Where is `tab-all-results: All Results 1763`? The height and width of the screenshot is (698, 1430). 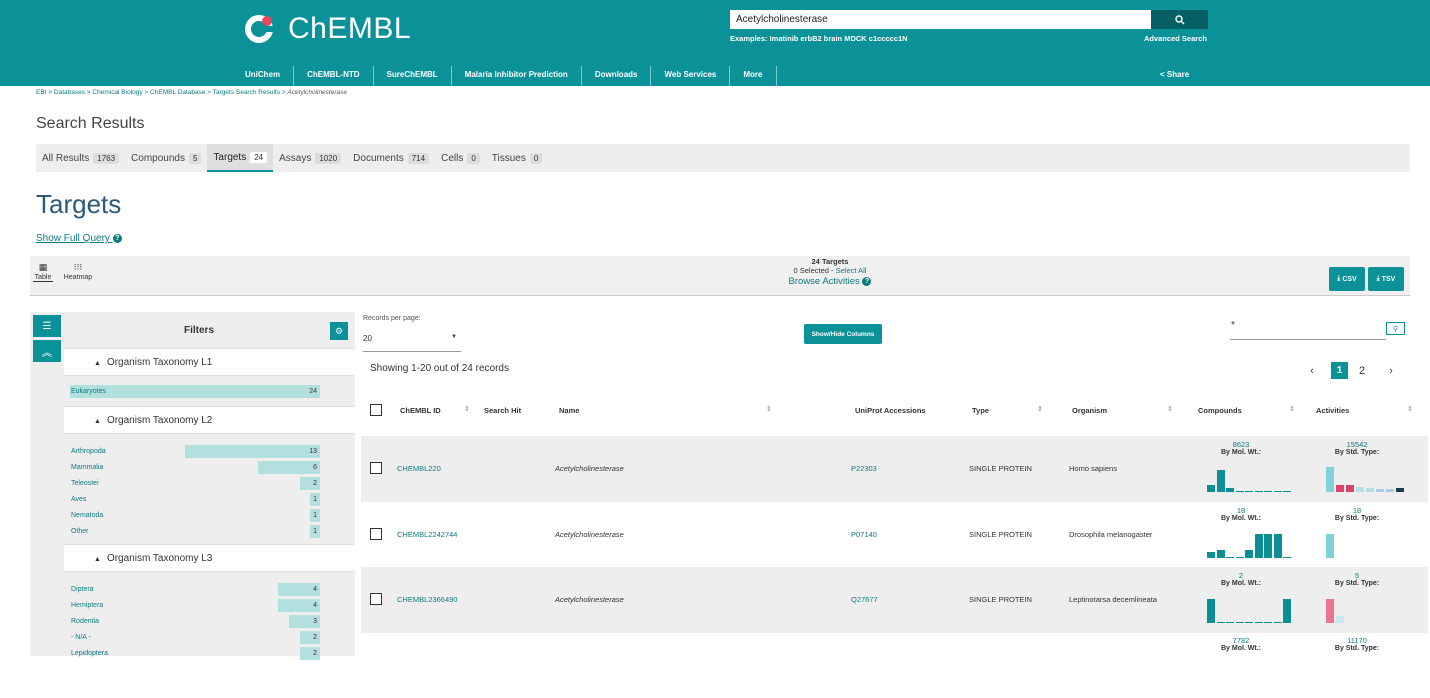
tab-all-results: All Results 1763 is located at coordinates (80, 158).